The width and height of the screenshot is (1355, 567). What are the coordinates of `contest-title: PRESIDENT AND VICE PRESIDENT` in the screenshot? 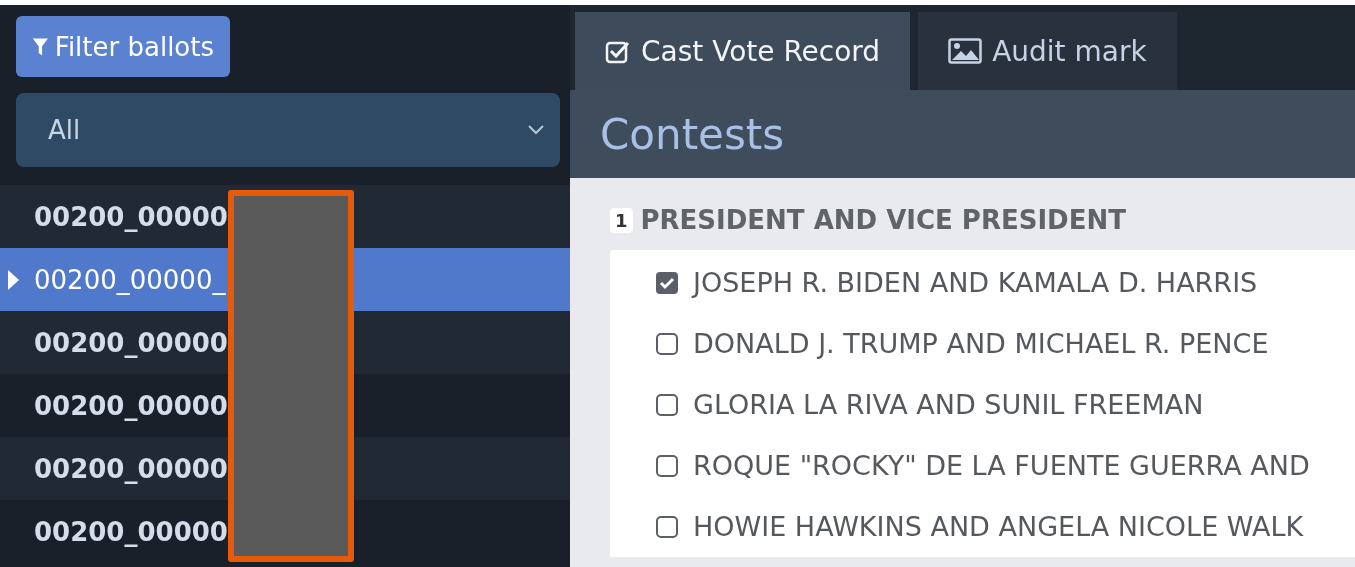 It's located at (883, 220).